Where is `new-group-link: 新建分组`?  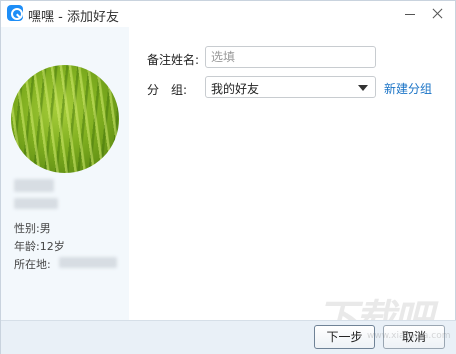 new-group-link: 新建分组 is located at coordinates (408, 88).